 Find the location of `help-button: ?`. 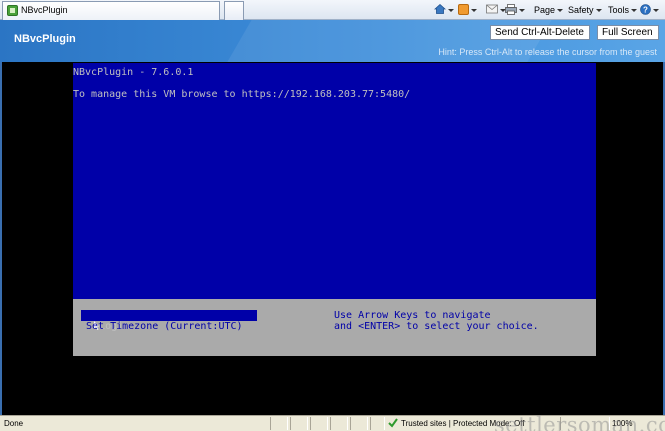

help-button: ? is located at coordinates (649, 10).